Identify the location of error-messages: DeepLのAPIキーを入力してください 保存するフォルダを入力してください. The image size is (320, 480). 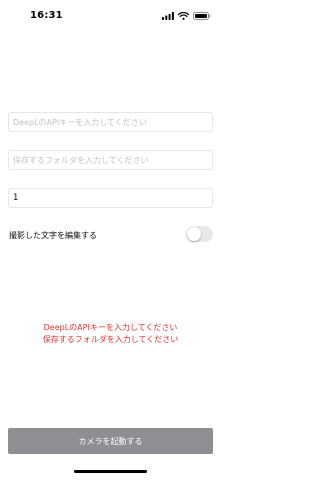
(110, 334).